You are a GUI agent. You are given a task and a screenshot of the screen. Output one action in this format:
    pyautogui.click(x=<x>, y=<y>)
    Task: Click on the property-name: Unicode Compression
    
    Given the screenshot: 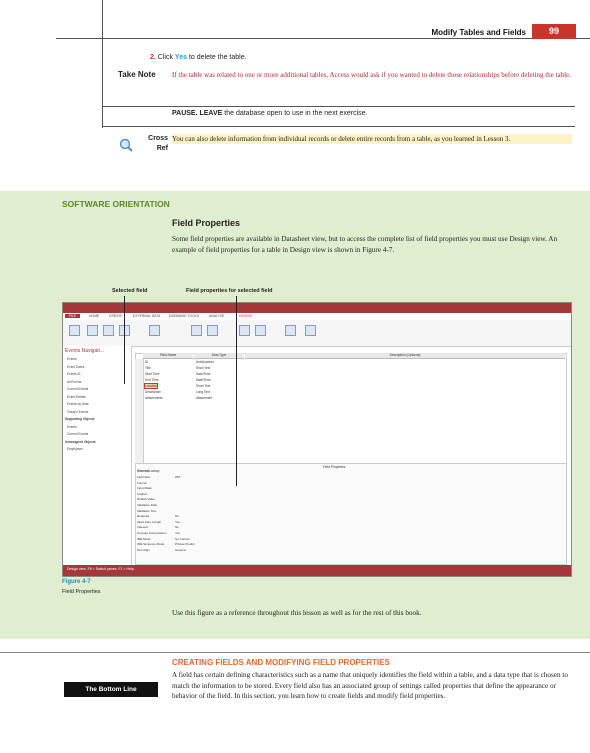 What is the action you would take?
    pyautogui.click(x=152, y=533)
    